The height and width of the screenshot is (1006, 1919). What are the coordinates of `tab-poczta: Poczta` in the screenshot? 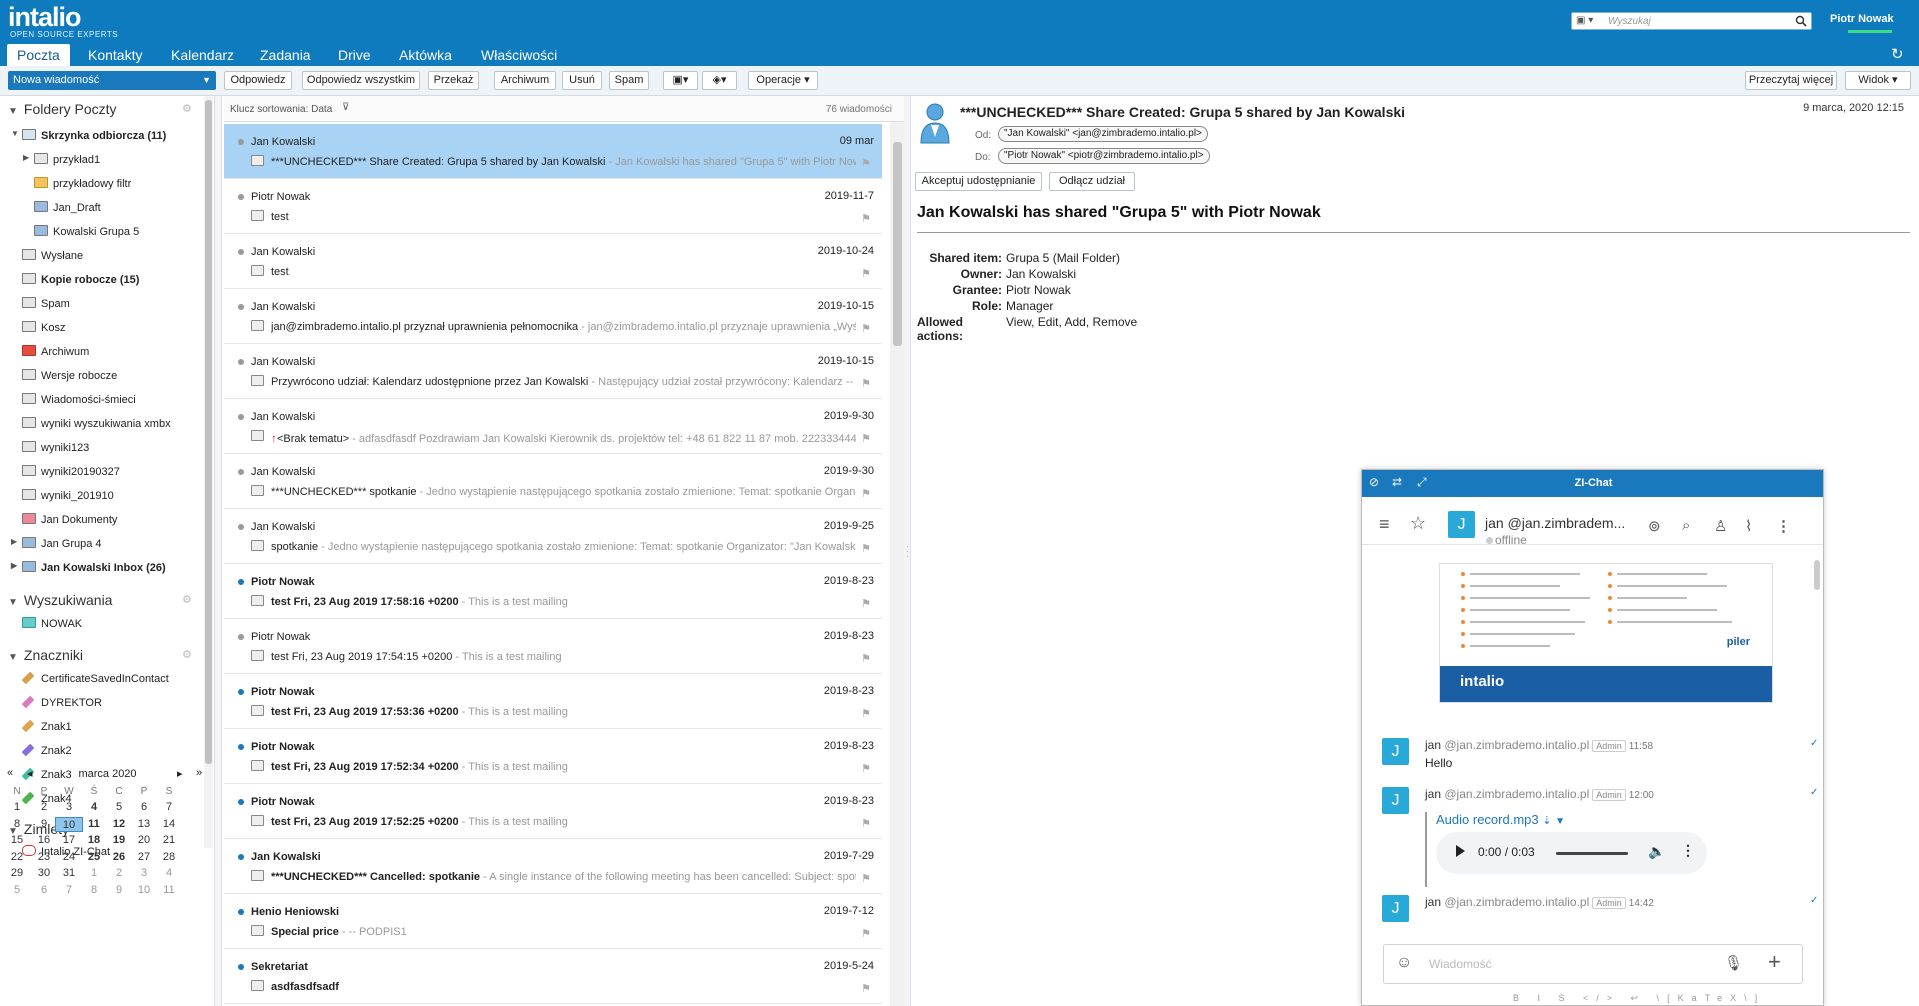 It's located at (38, 55).